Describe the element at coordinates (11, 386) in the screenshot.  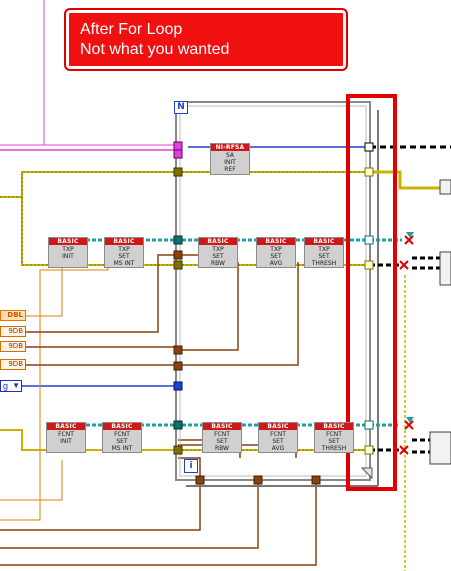
I see `enum-control: g ▼` at that location.